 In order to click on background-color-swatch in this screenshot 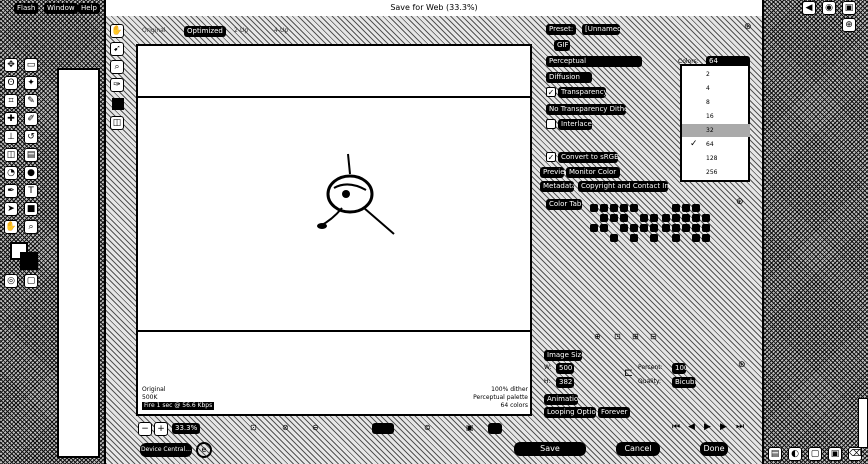, I will do `click(29, 261)`.